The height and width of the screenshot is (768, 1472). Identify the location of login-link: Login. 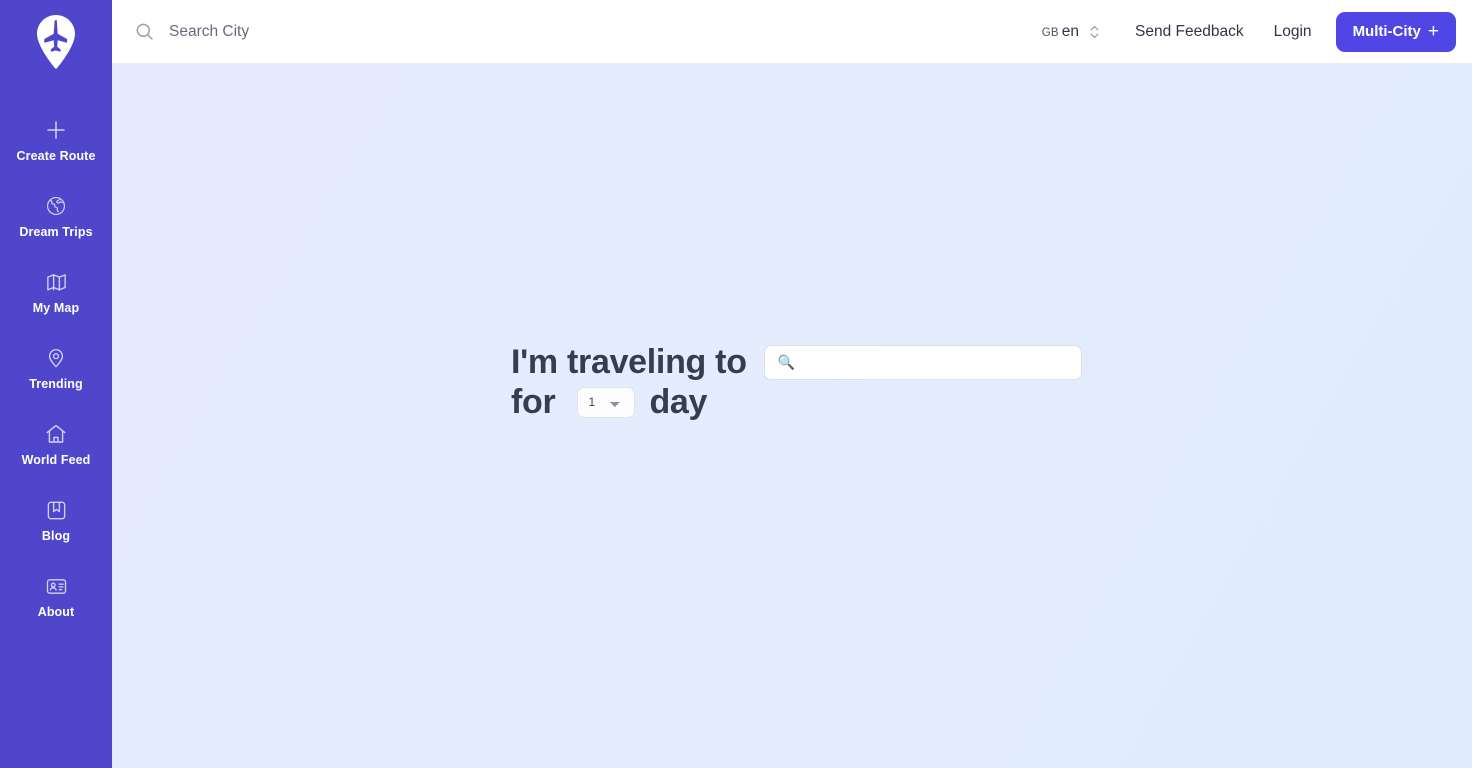
(1293, 32).